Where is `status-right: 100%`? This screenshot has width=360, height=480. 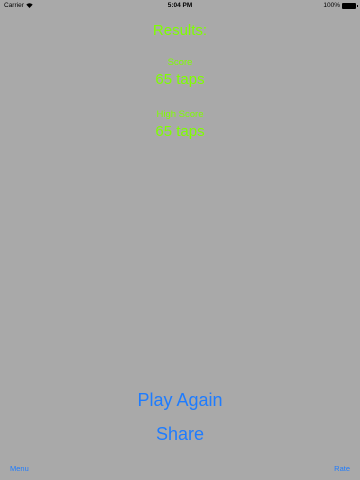
status-right: 100% is located at coordinates (340, 5).